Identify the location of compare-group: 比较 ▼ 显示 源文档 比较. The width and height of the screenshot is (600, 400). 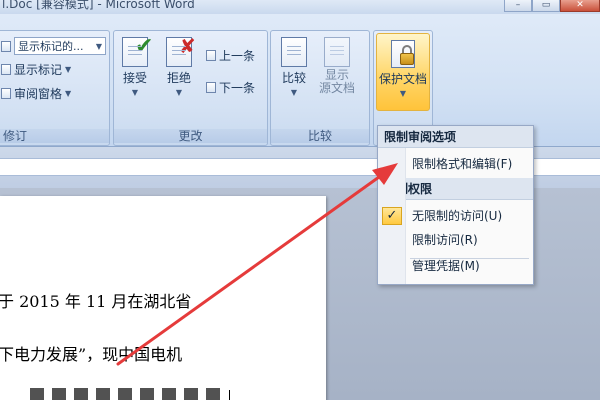
(320, 88).